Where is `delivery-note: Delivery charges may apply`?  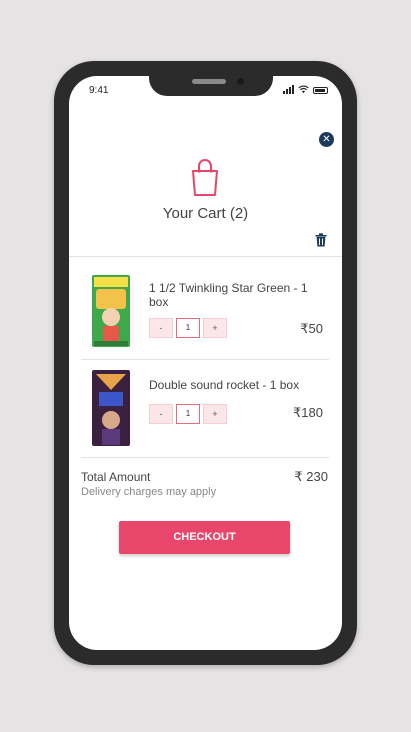 delivery-note: Delivery charges may apply is located at coordinates (149, 492).